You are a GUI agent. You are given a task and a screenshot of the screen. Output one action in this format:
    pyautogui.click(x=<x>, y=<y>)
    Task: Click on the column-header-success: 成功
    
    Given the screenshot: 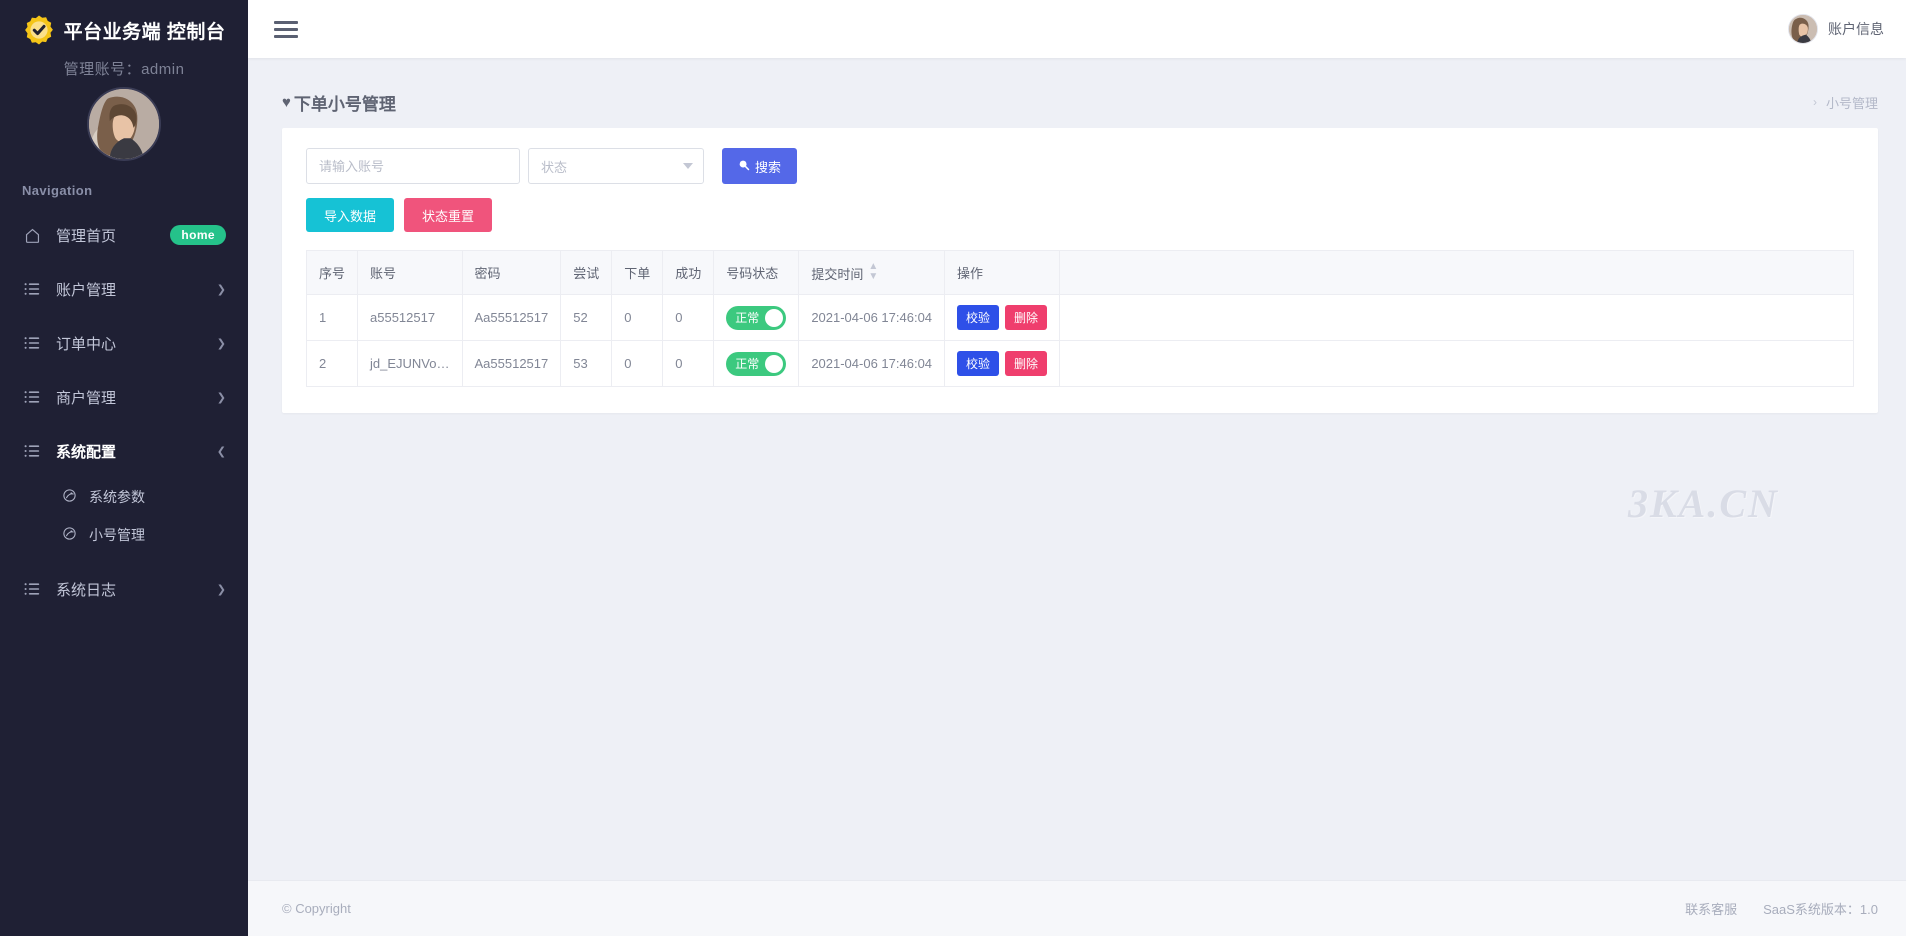 What is the action you would take?
    pyautogui.click(x=688, y=272)
    